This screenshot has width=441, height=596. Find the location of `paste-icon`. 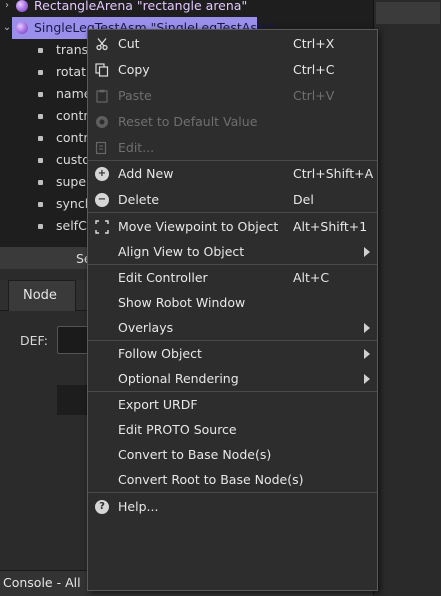

paste-icon is located at coordinates (102, 96).